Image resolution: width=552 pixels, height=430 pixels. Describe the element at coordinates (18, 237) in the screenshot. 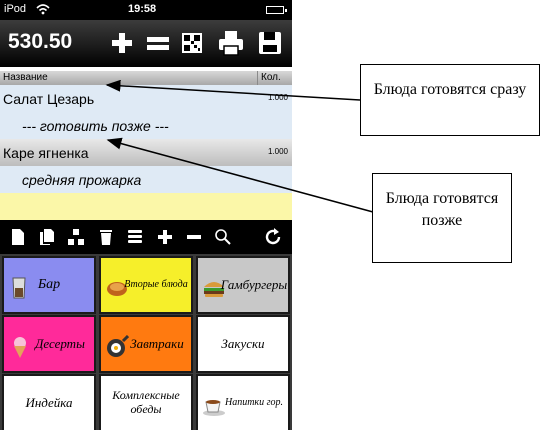

I see `new-document-icon` at that location.